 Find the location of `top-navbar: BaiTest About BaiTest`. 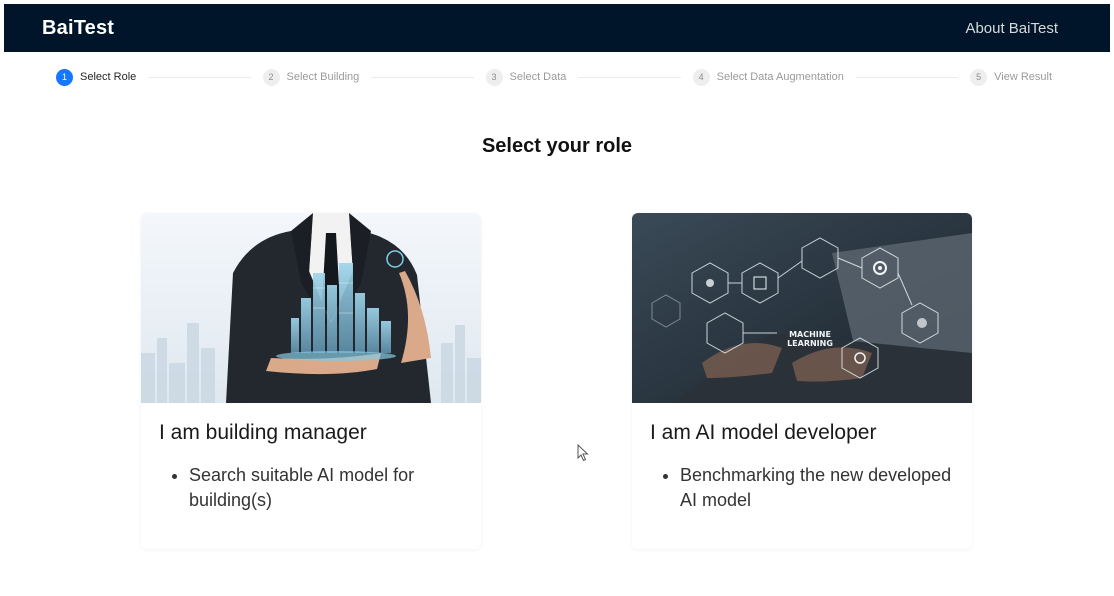

top-navbar: BaiTest About BaiTest is located at coordinates (557, 28).